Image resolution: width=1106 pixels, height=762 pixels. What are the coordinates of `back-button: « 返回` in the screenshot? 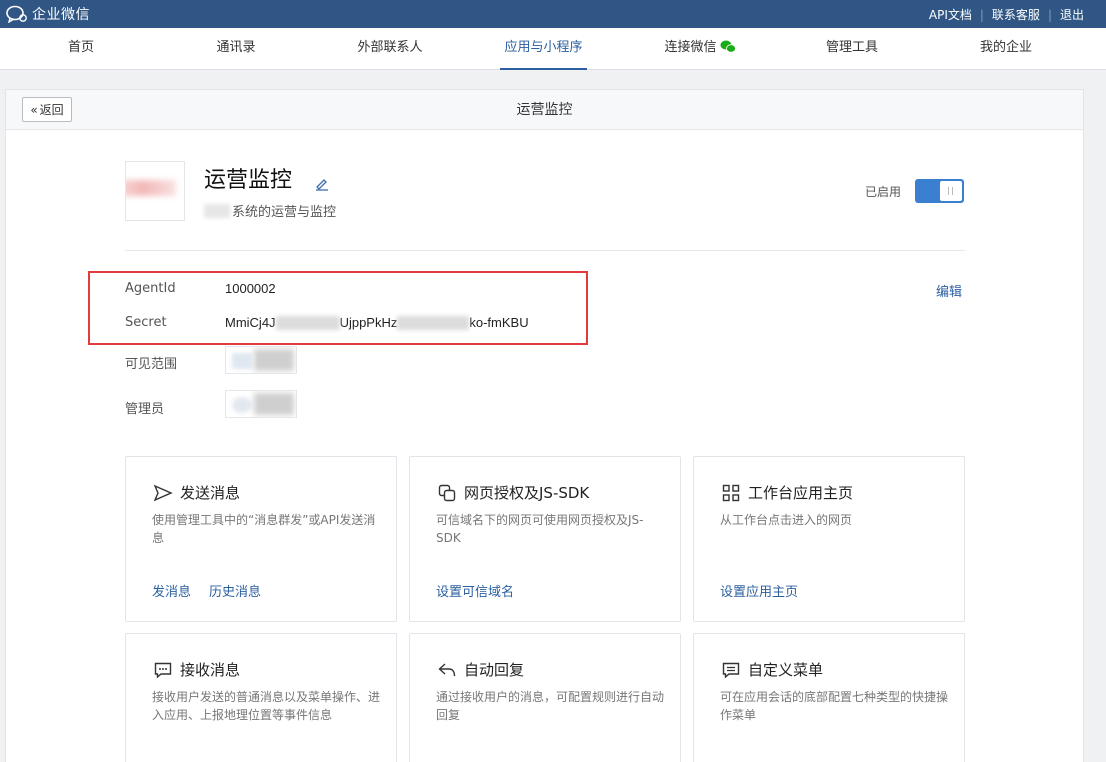 It's located at (47, 109).